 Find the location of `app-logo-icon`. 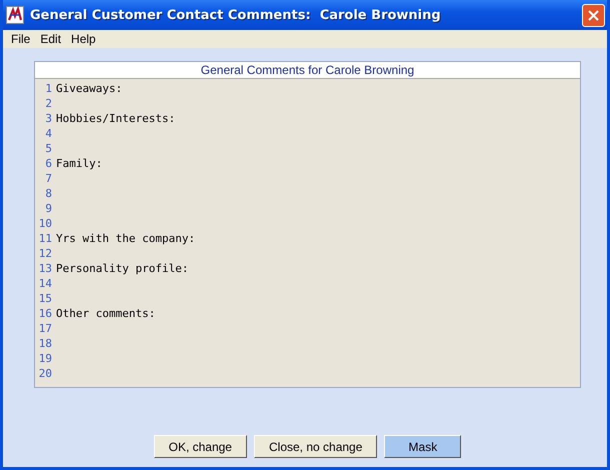

app-logo-icon is located at coordinates (15, 15).